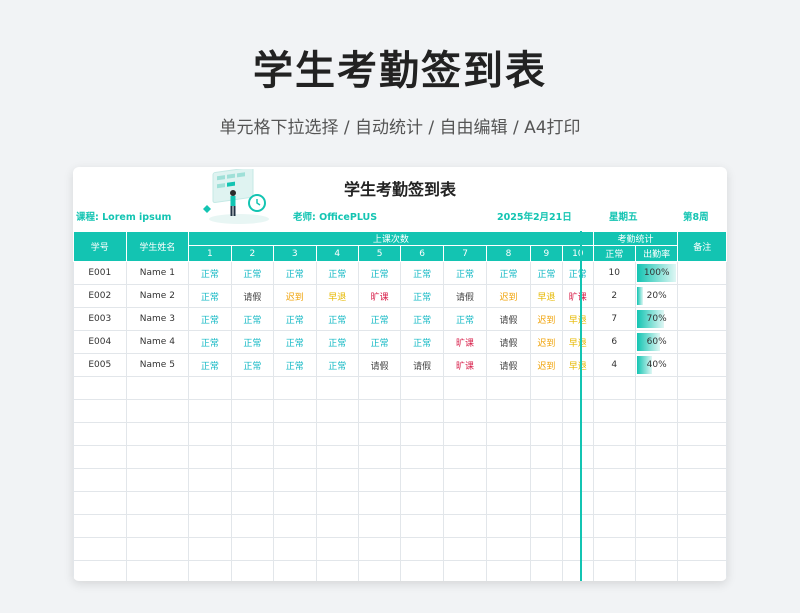 This screenshot has height=613, width=800. I want to click on student-id-cell: E003, so click(100, 319).